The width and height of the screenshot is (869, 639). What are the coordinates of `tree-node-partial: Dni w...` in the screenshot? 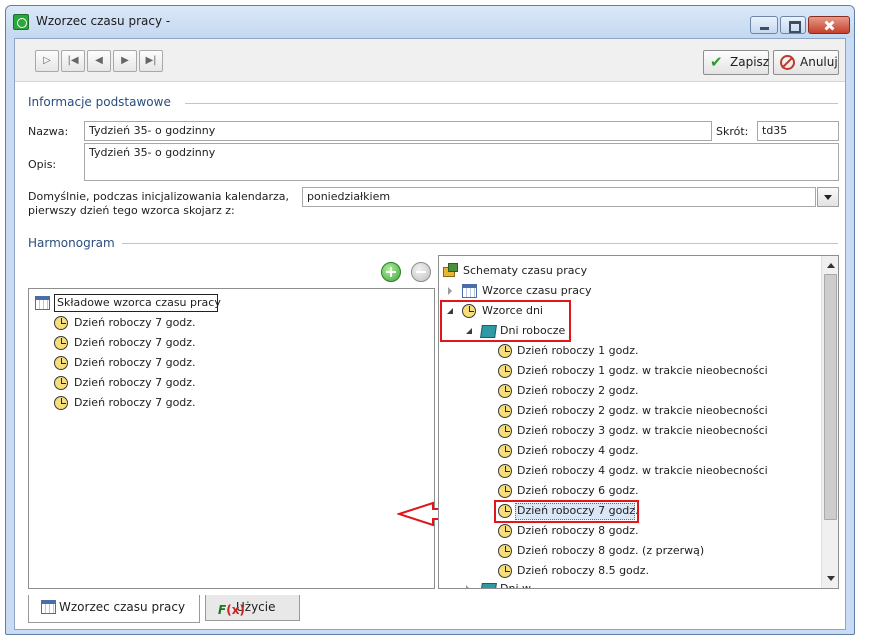 It's located at (593, 584).